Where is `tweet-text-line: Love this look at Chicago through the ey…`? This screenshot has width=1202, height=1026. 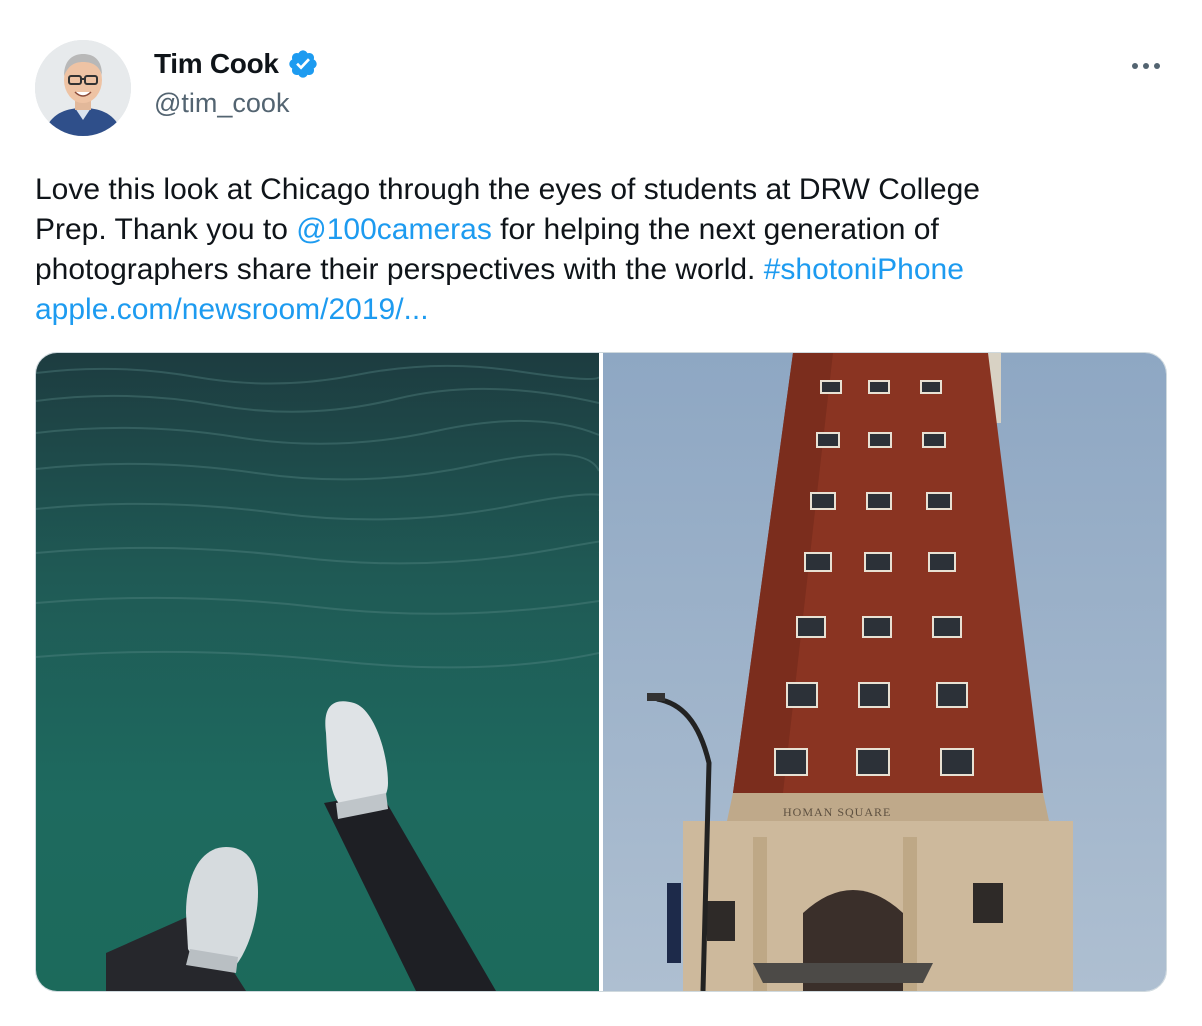
tweet-text-line: Love this look at Chicago through the ey… is located at coordinates (600, 190).